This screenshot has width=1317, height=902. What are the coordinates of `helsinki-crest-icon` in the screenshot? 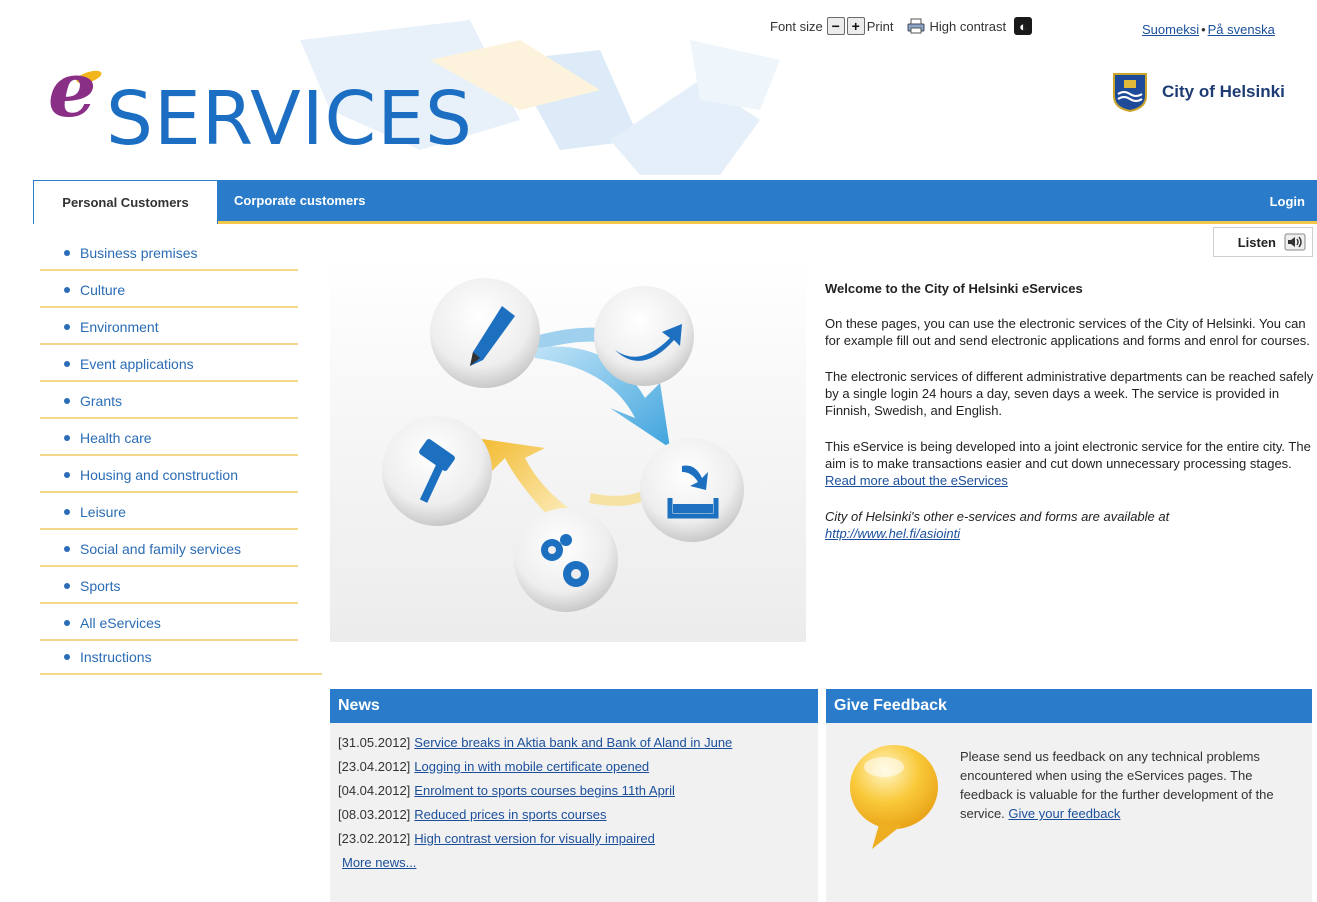 It's located at (1130, 92).